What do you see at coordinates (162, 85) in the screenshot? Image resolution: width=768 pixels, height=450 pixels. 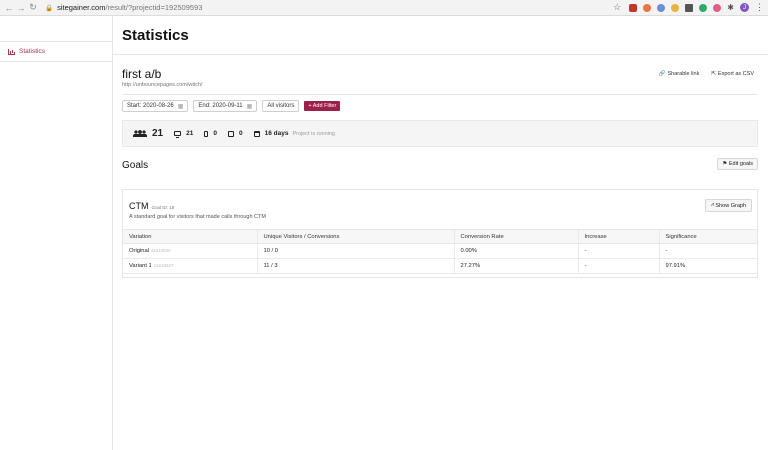 I see `project-url: http://unbouncepages.com/witch/` at bounding box center [162, 85].